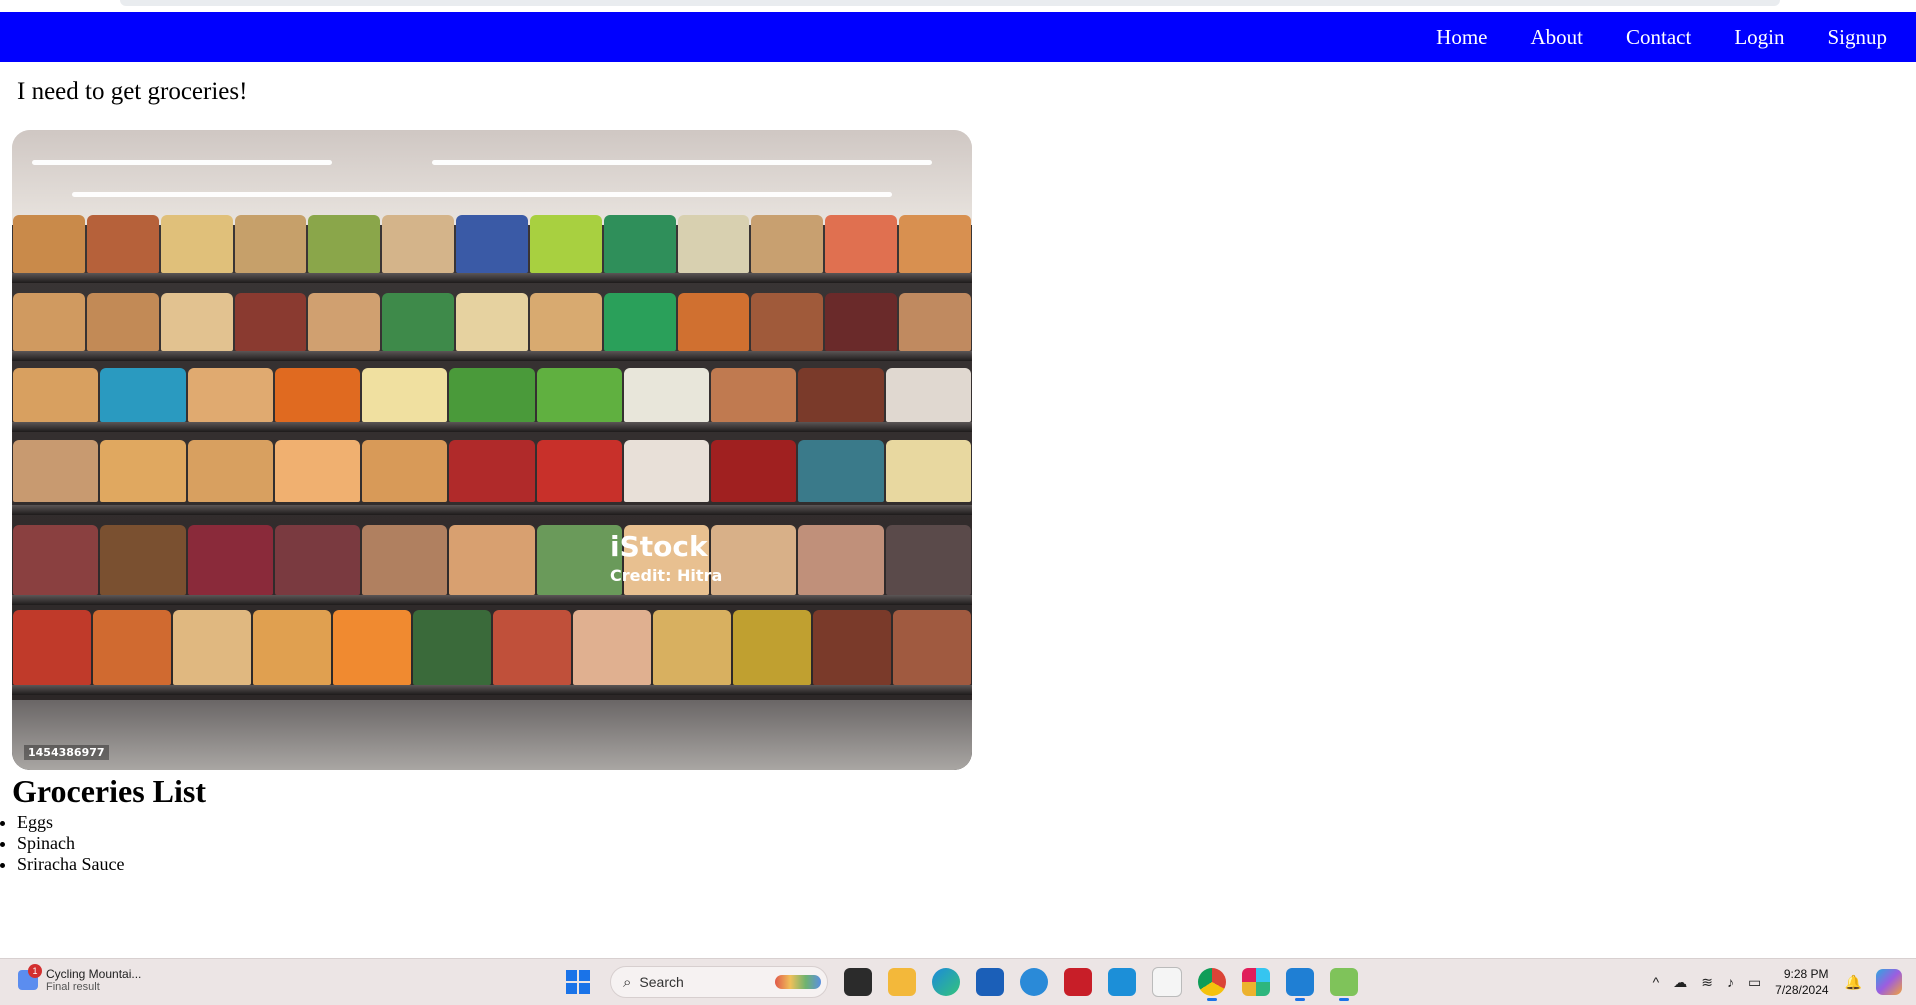 This screenshot has height=1005, width=1916. What do you see at coordinates (1730, 982) in the screenshot?
I see `volume-icon: ♪` at bounding box center [1730, 982].